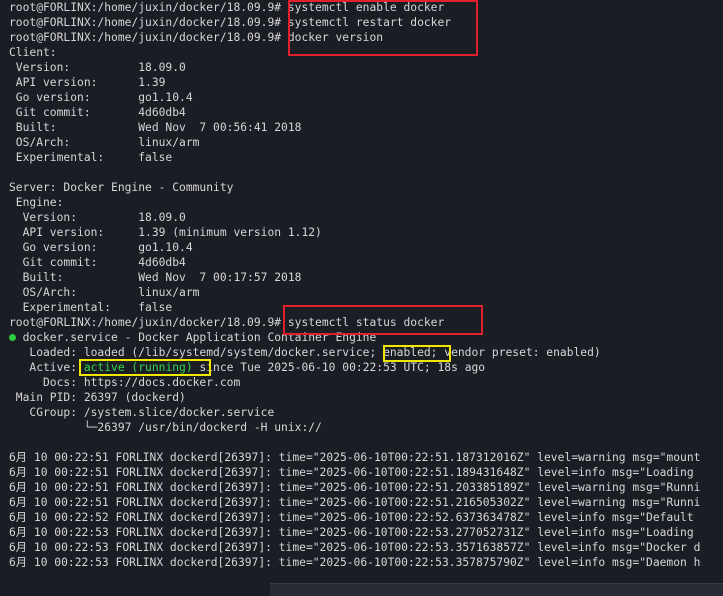  What do you see at coordinates (125, 382) in the screenshot?
I see `service-docs: Docs: https://docs.docker.com` at bounding box center [125, 382].